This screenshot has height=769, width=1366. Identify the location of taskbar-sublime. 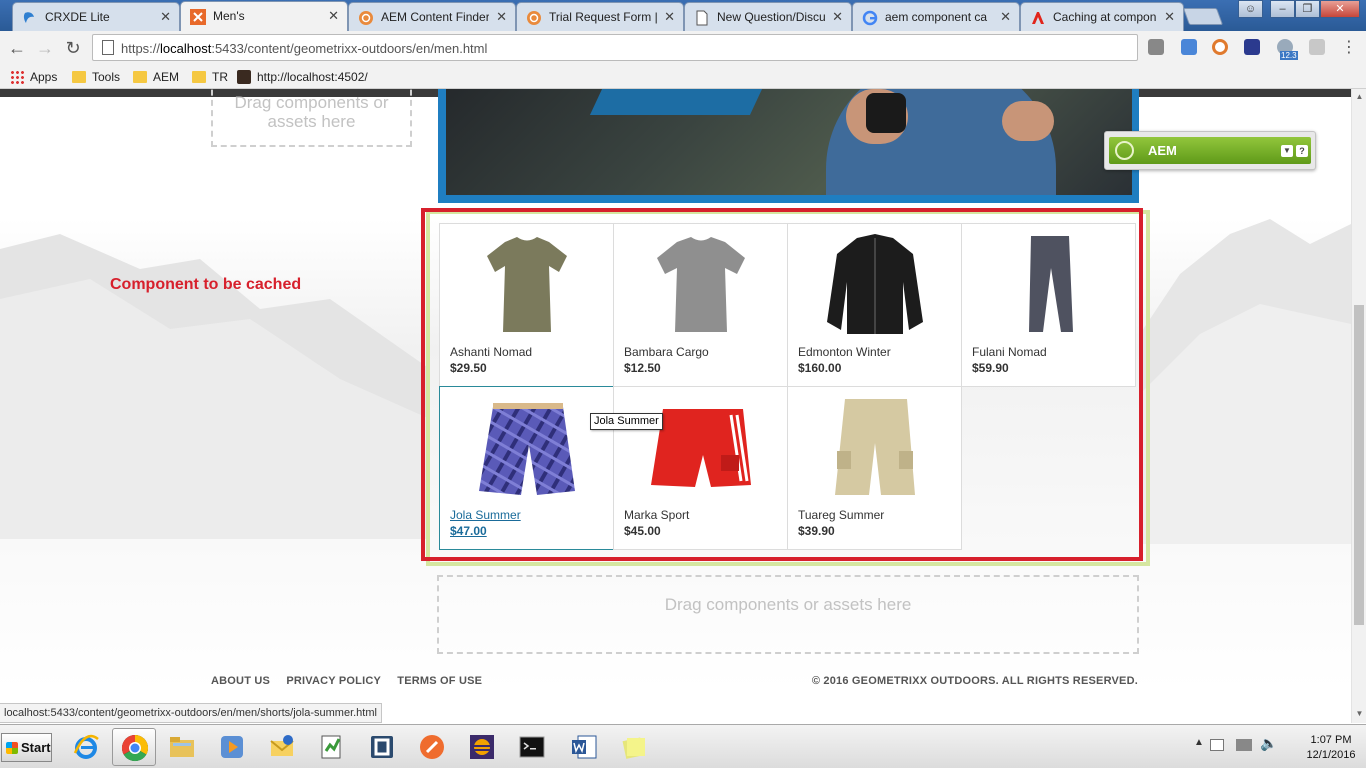
(382, 747).